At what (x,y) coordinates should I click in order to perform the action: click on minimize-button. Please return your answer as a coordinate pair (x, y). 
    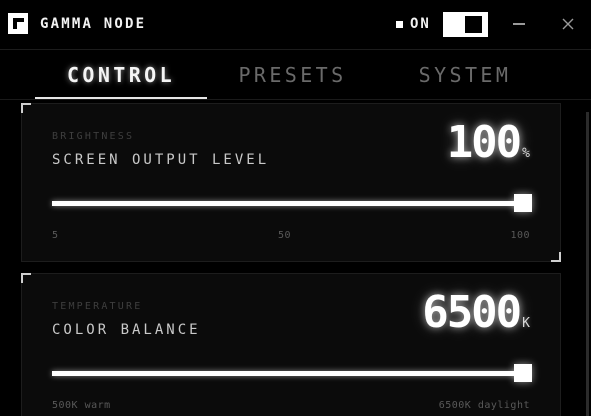
    Looking at the image, I should click on (519, 24).